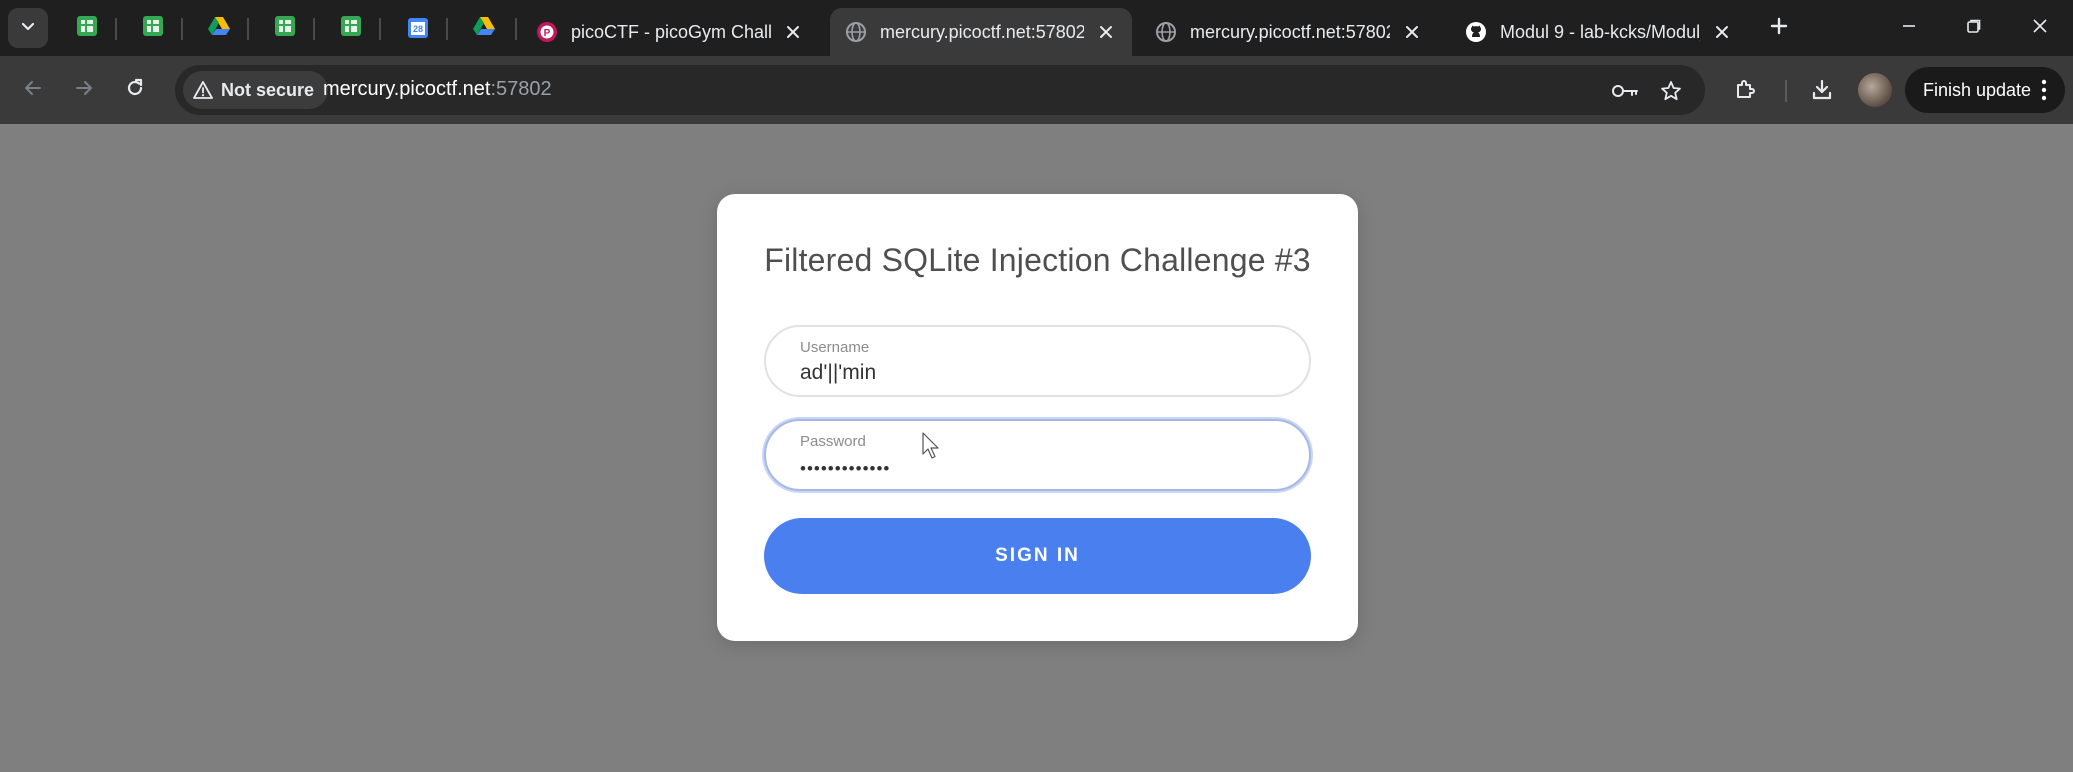 The height and width of the screenshot is (772, 2073). I want to click on tab-picoctf: P picoCTF - picoGym Challen, so click(670, 32).